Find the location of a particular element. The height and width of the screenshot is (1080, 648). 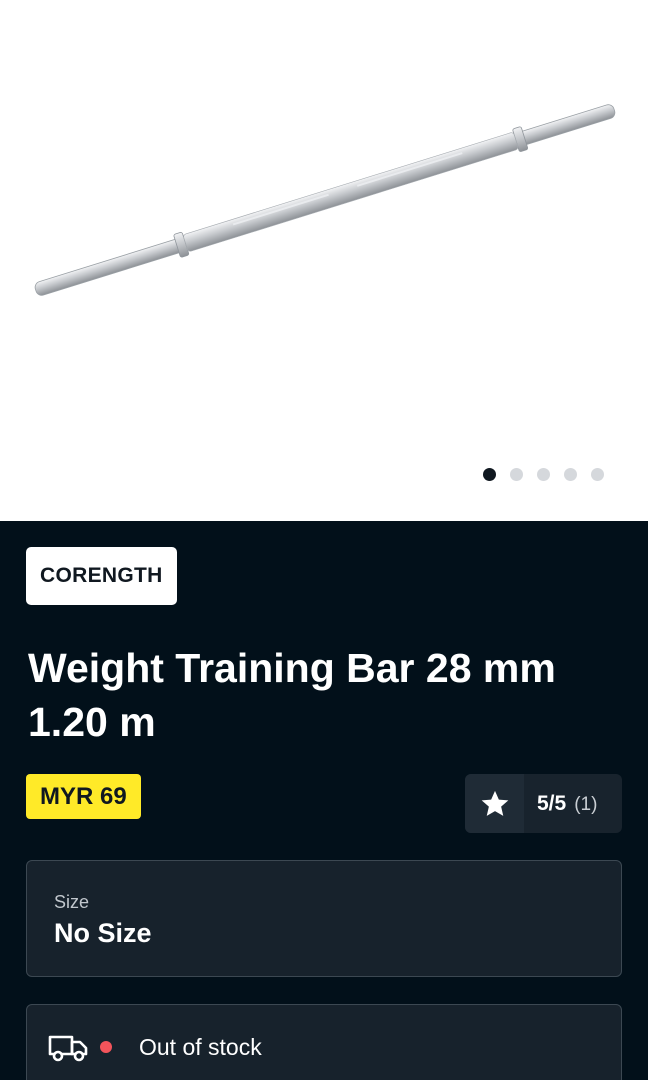

price-tag: MYR 69 is located at coordinates (83, 796).